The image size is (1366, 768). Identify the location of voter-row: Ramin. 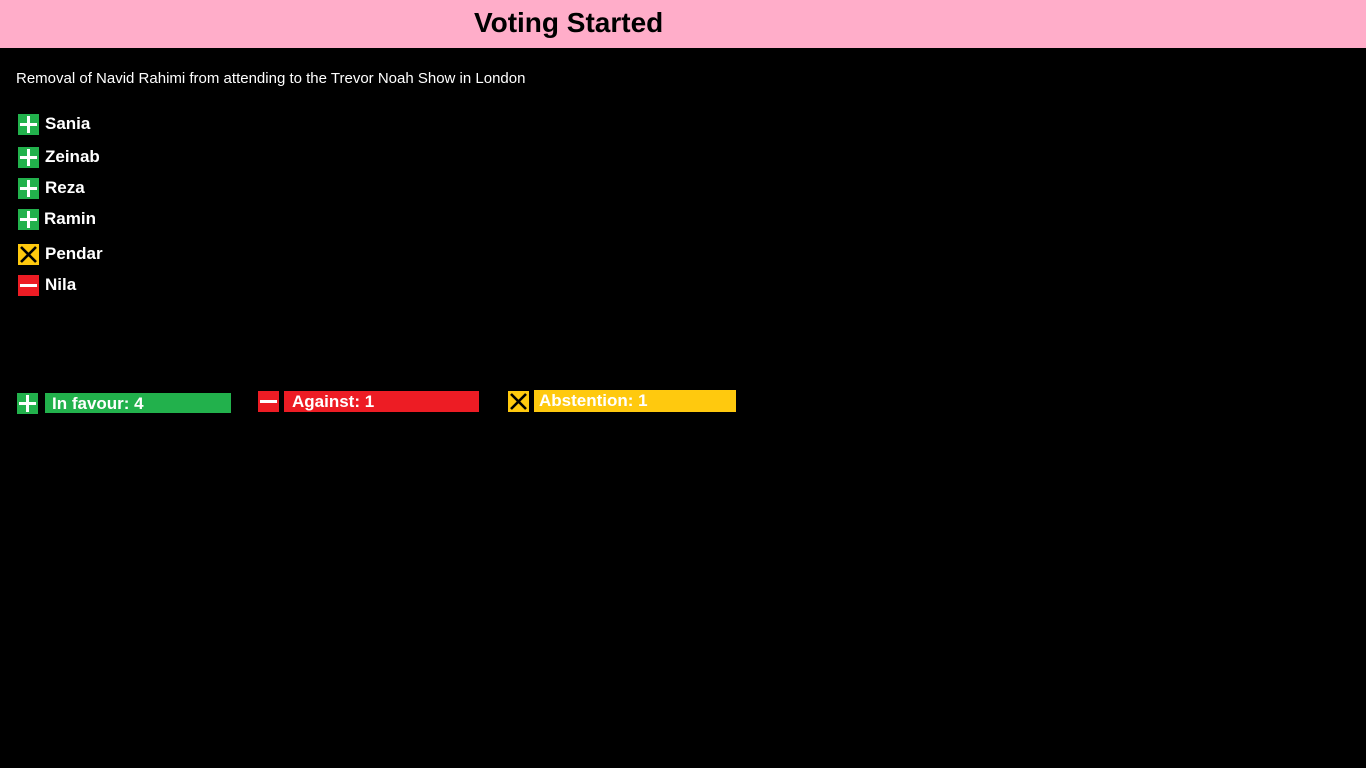
(57, 219).